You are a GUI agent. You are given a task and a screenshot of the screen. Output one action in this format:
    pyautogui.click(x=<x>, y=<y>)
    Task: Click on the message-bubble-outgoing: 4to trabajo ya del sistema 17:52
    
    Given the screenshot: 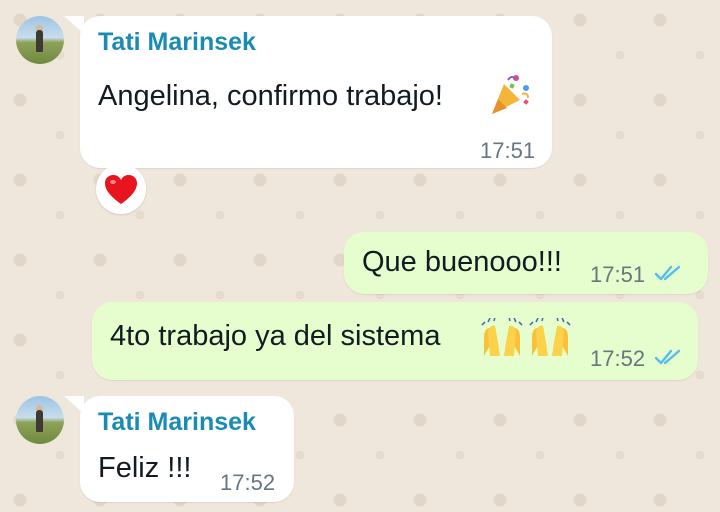 What is the action you would take?
    pyautogui.click(x=395, y=341)
    